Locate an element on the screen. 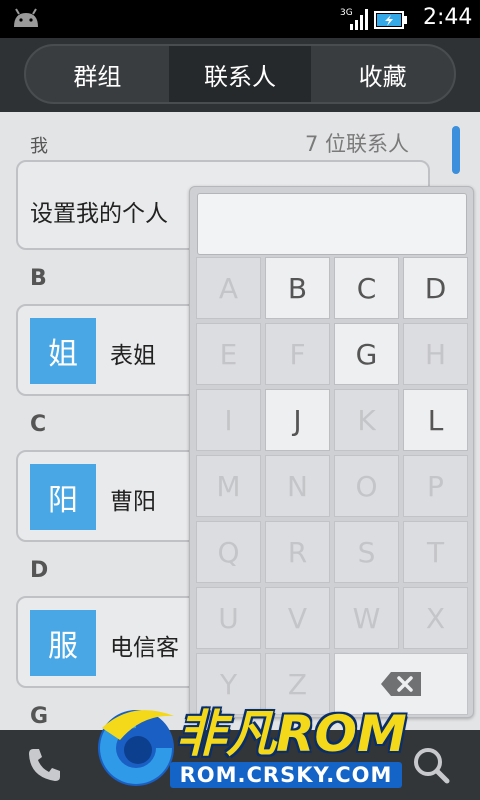 Image resolution: width=480 pixels, height=800 pixels. tab-contacts: 联系人 is located at coordinates (240, 74).